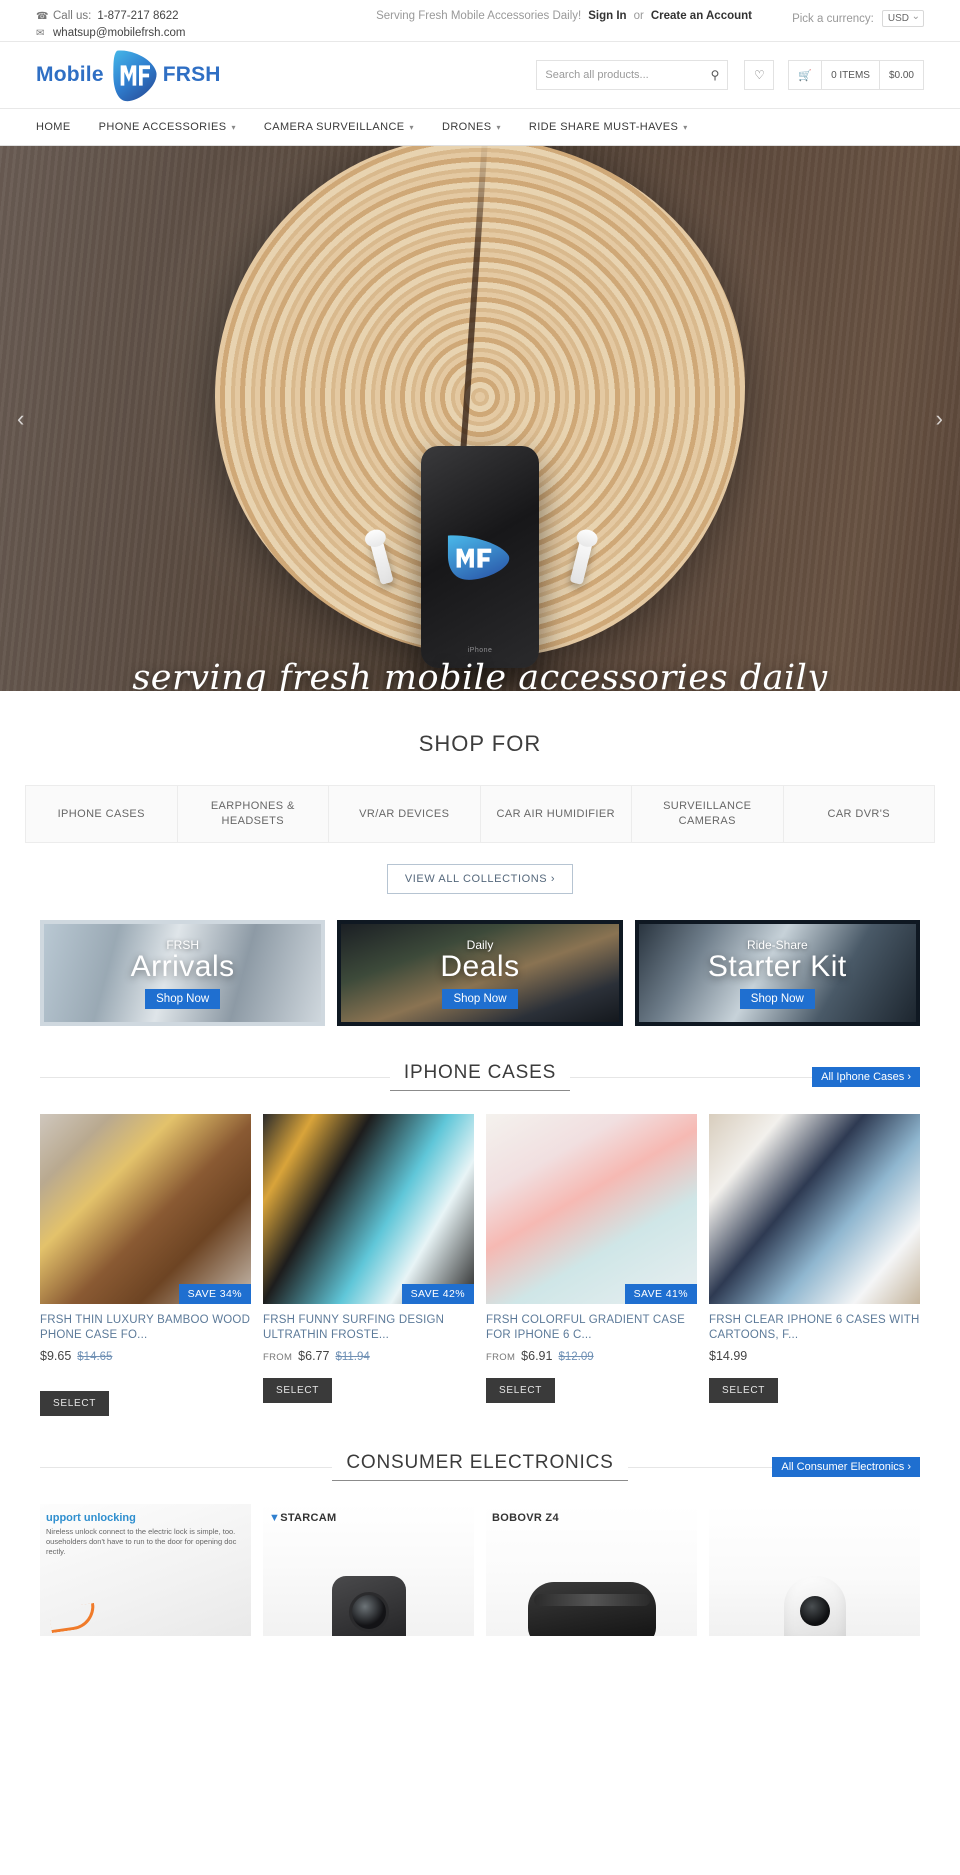 The height and width of the screenshot is (1875, 960). Describe the element at coordinates (591, 1609) in the screenshot. I see `vr-headset-icon` at that location.